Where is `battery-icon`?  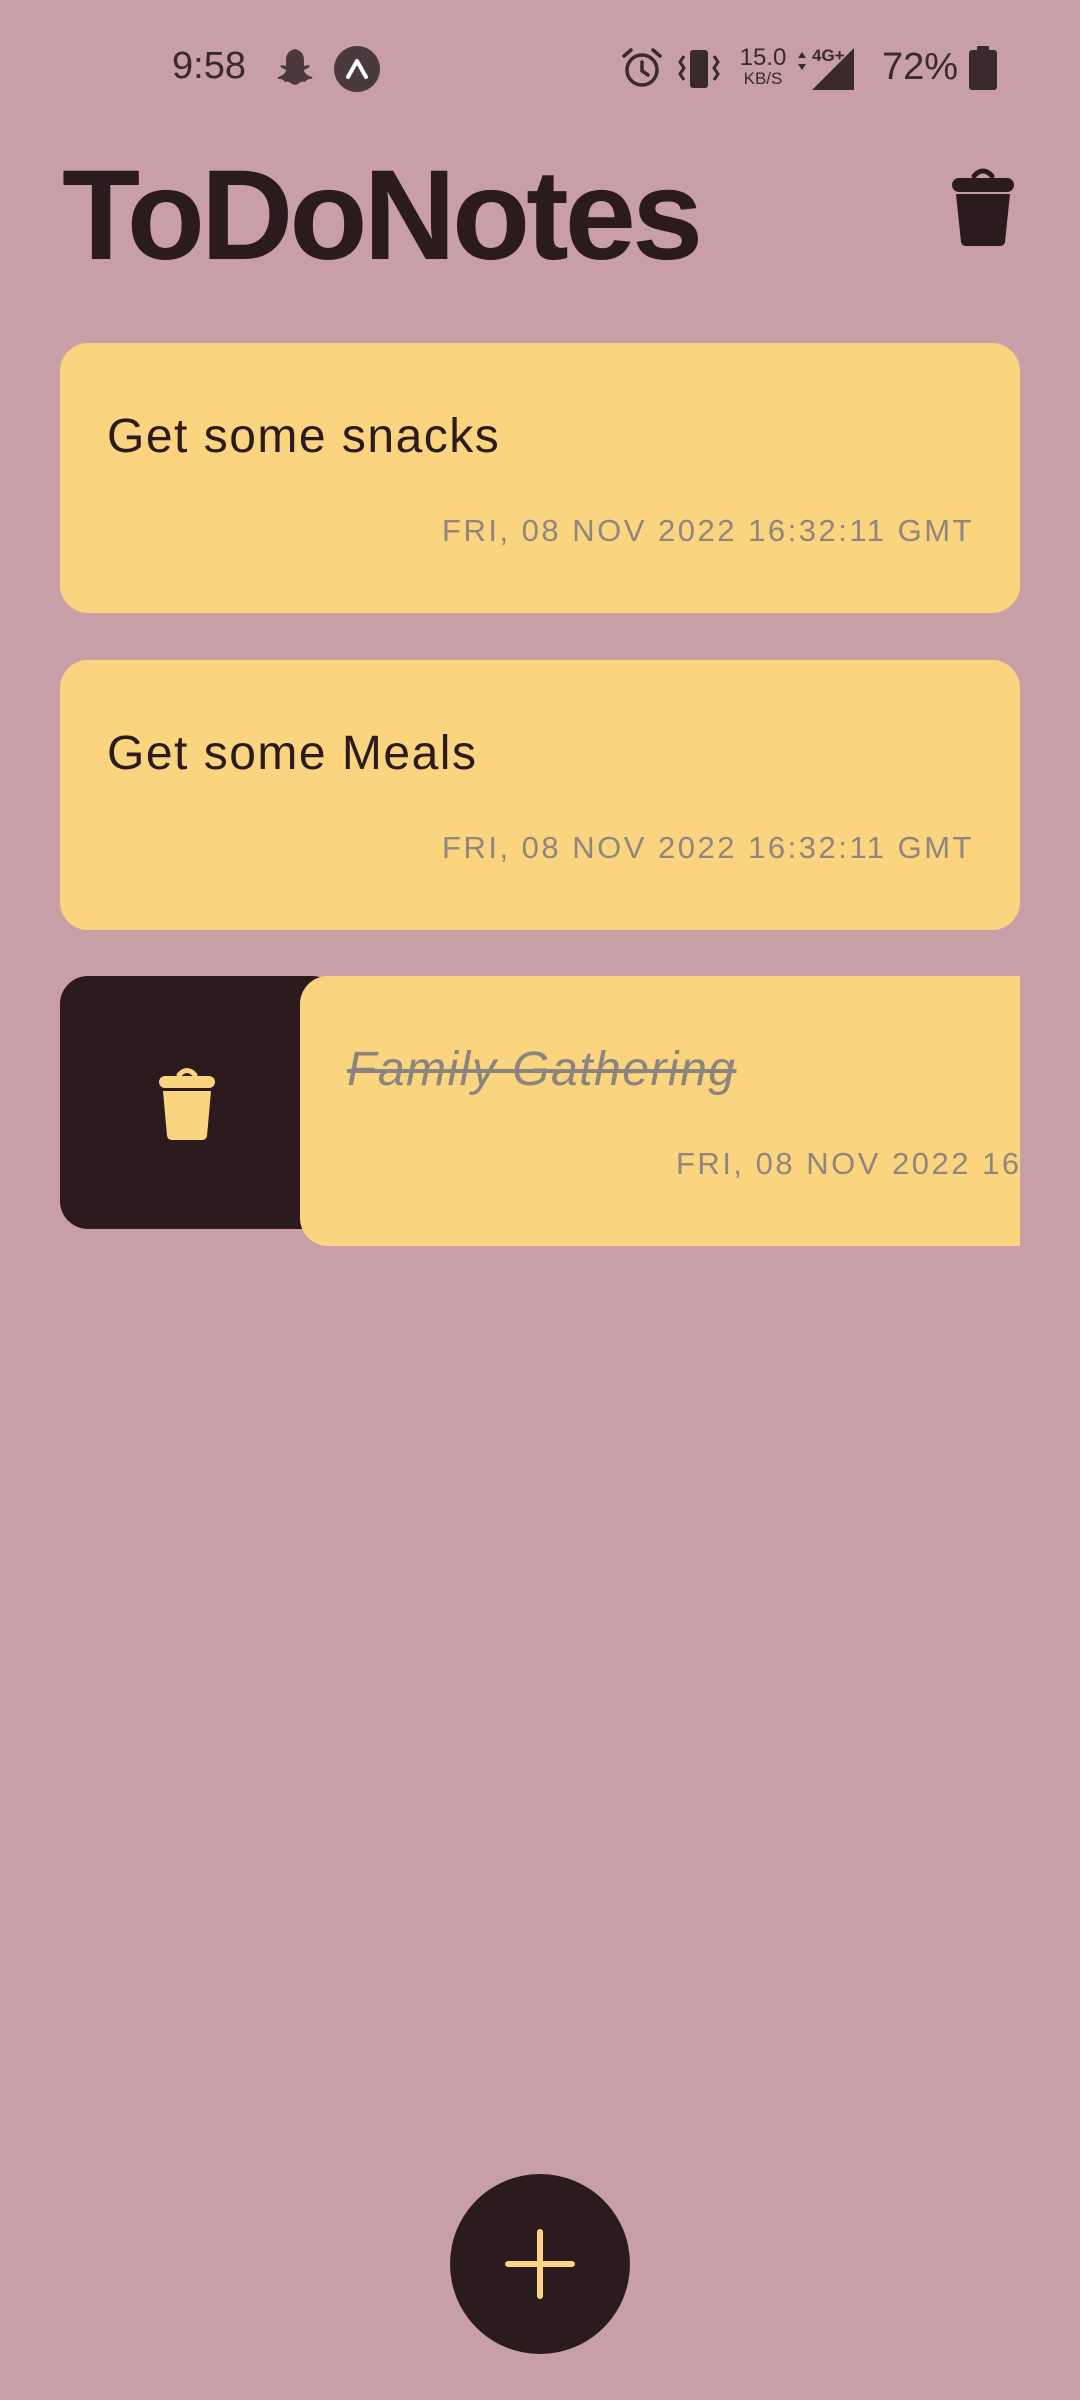 battery-icon is located at coordinates (983, 68).